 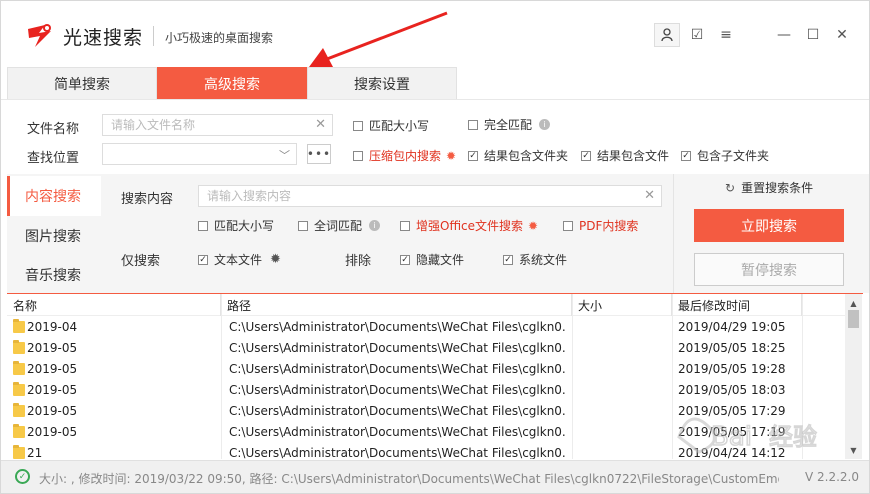 I want to click on app-name: 光速搜索, so click(x=103, y=38).